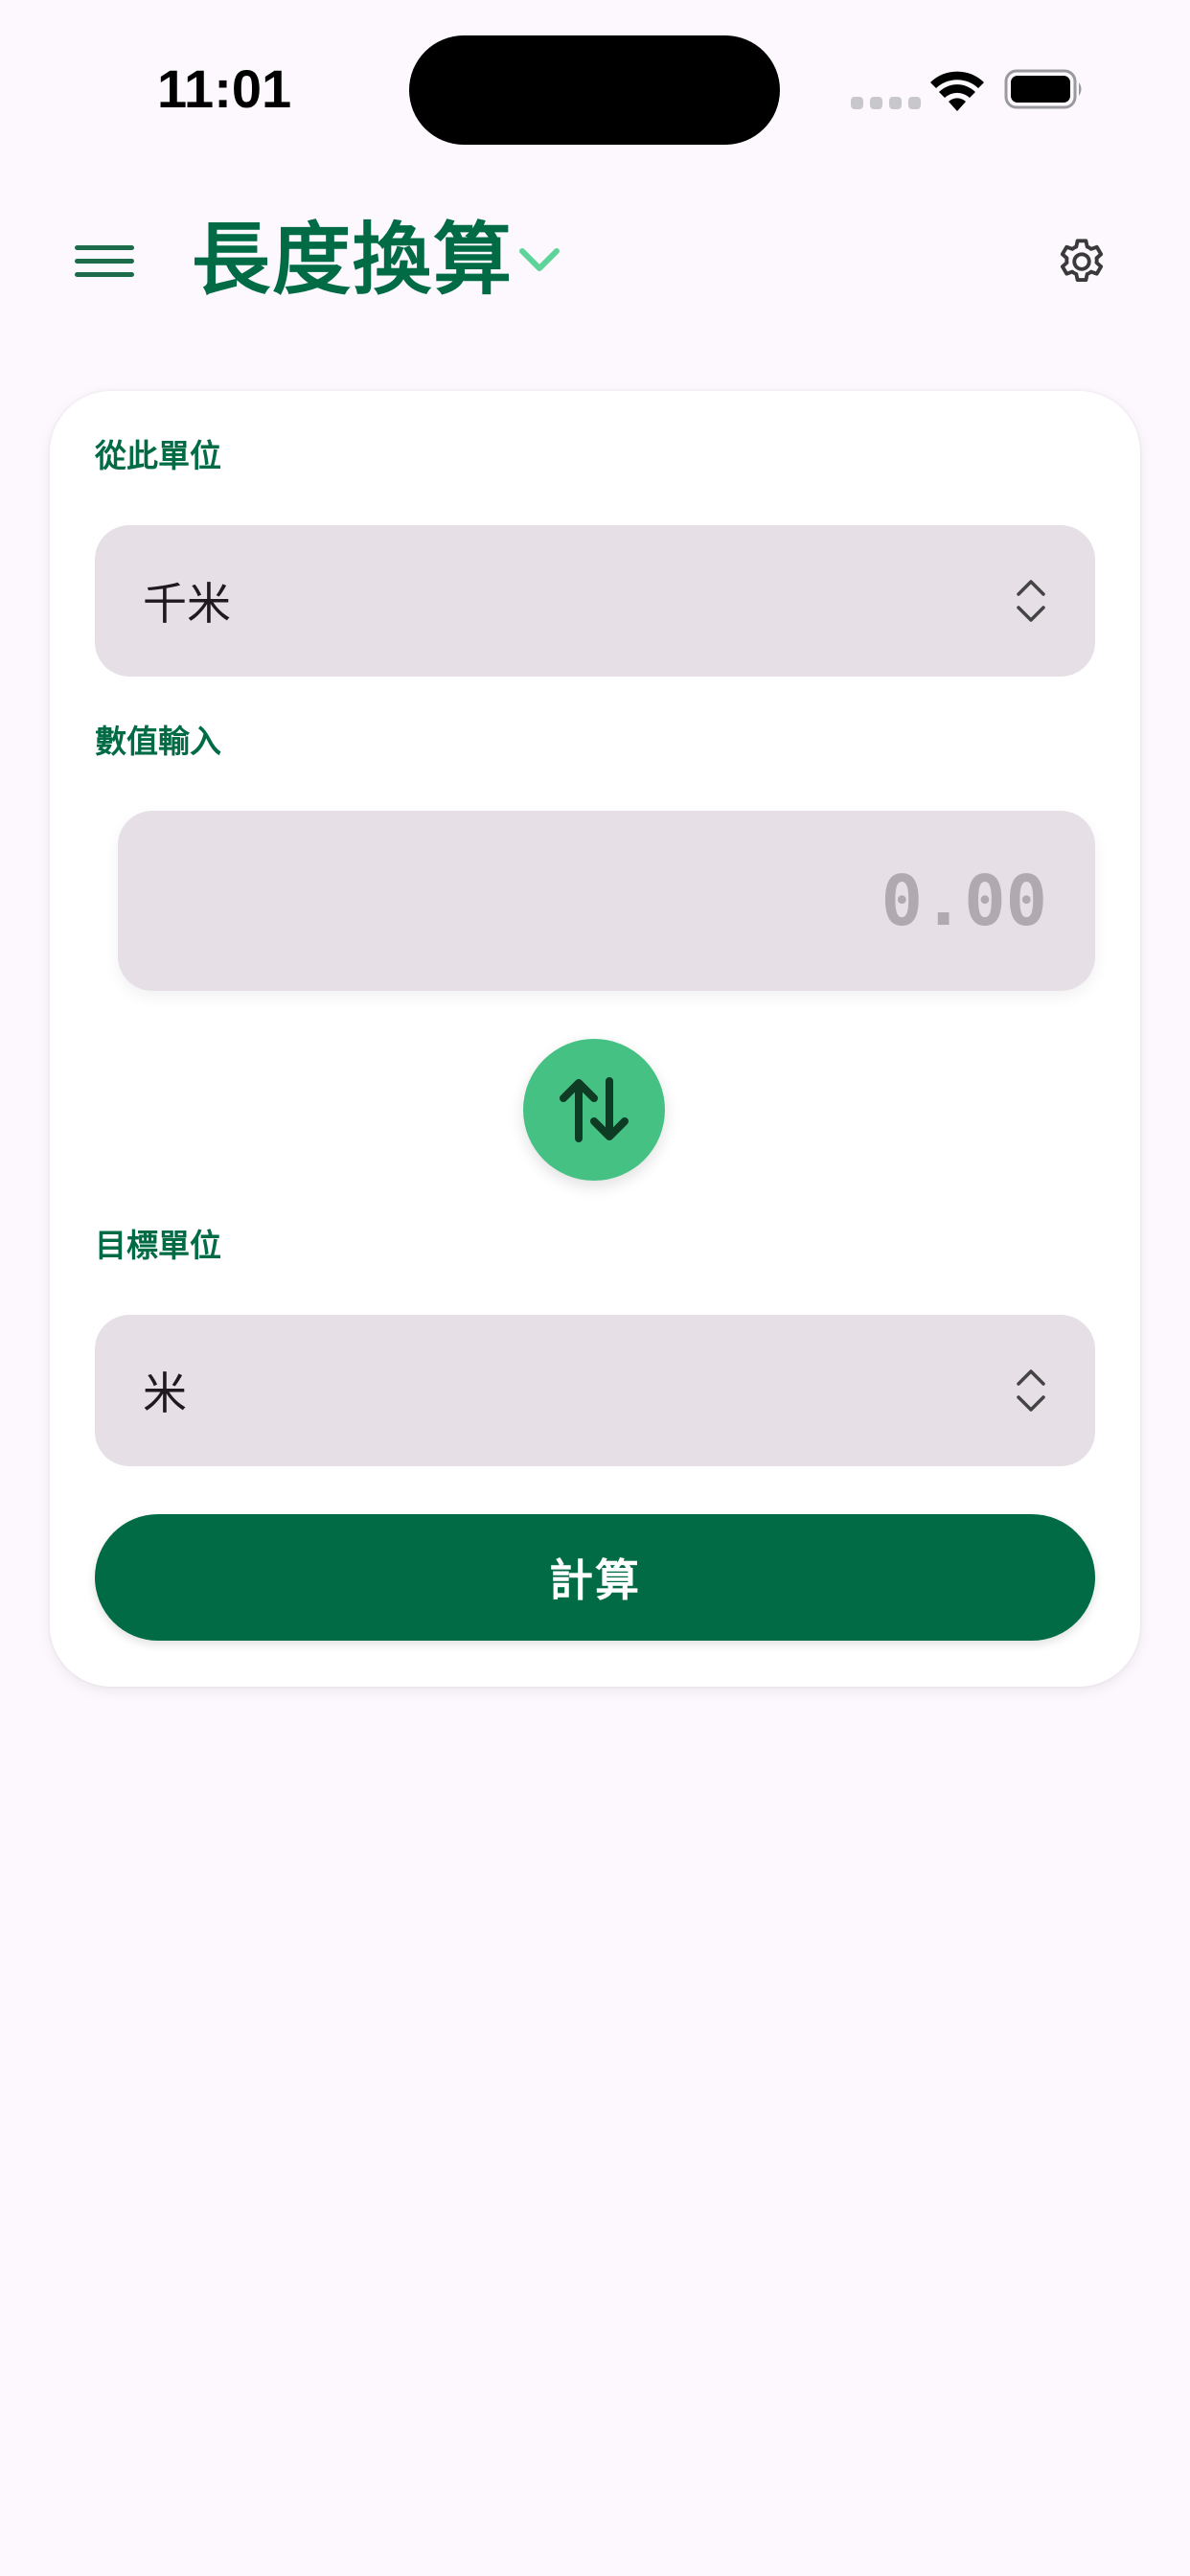 The image size is (1190, 2576). I want to click on battery-icon, so click(1043, 89).